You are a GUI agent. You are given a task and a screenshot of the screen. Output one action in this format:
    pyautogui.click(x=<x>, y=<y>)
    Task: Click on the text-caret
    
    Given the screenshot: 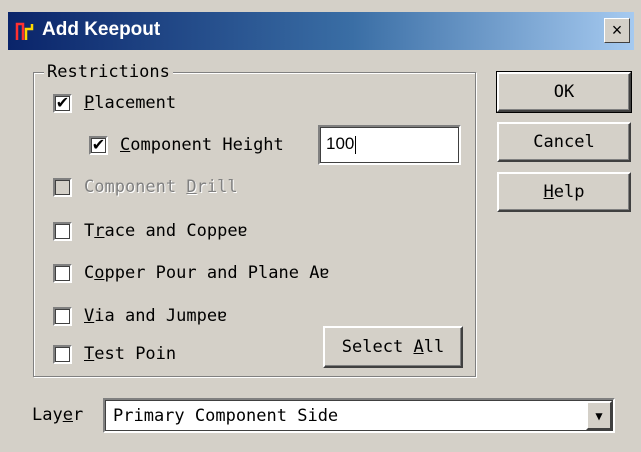 What is the action you would take?
    pyautogui.click(x=356, y=144)
    